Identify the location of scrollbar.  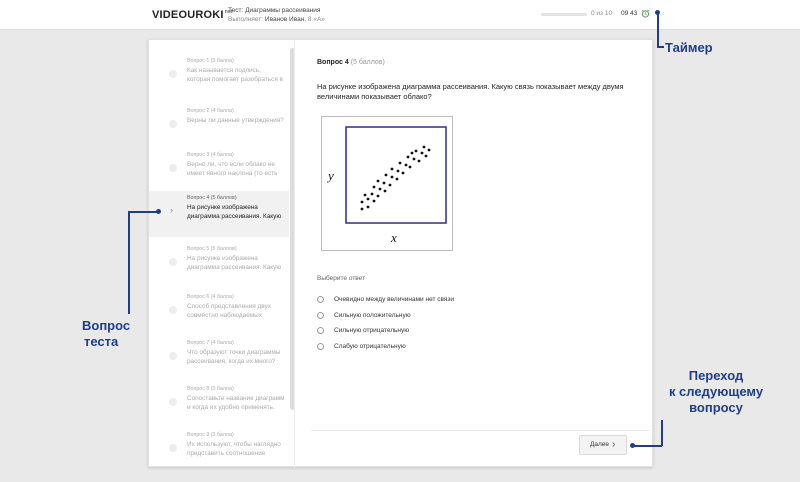
(292, 229).